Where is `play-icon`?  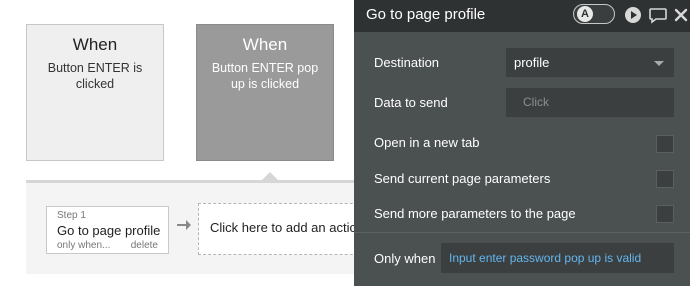
play-icon is located at coordinates (633, 15).